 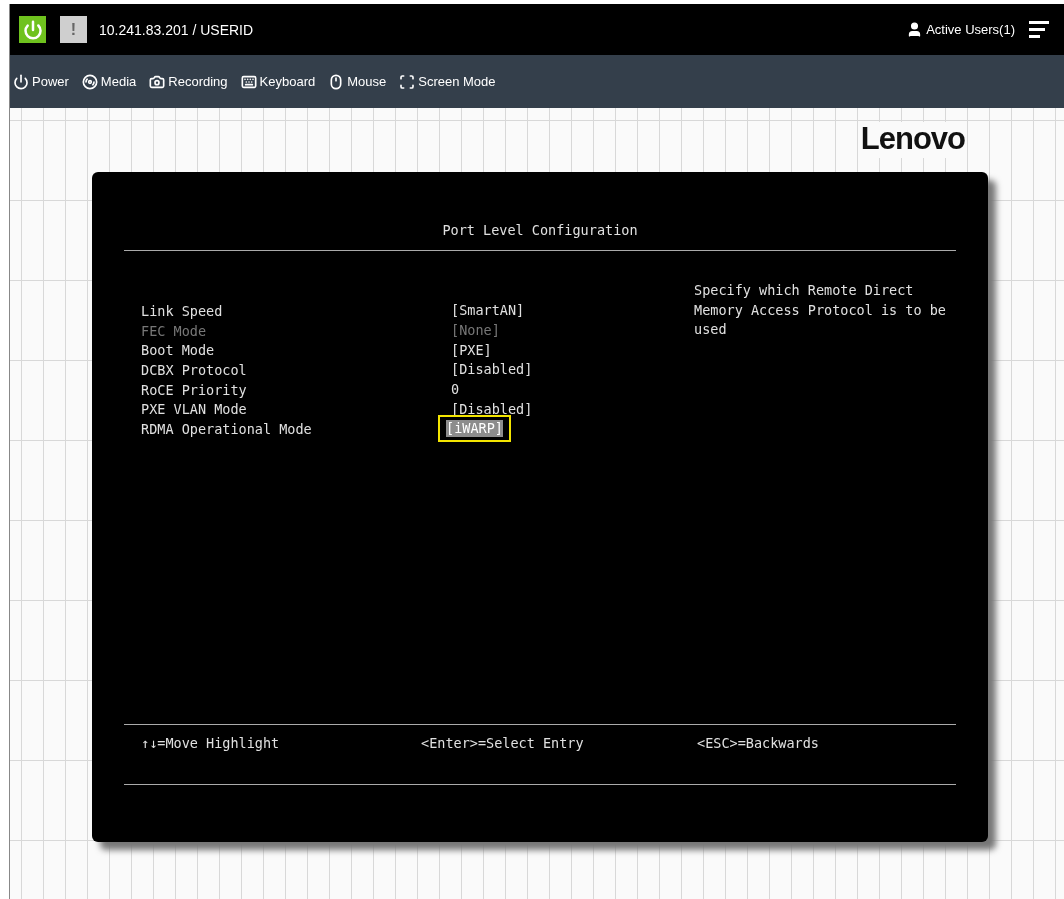 What do you see at coordinates (357, 81) in the screenshot?
I see `toolbar-button: Mouse` at bounding box center [357, 81].